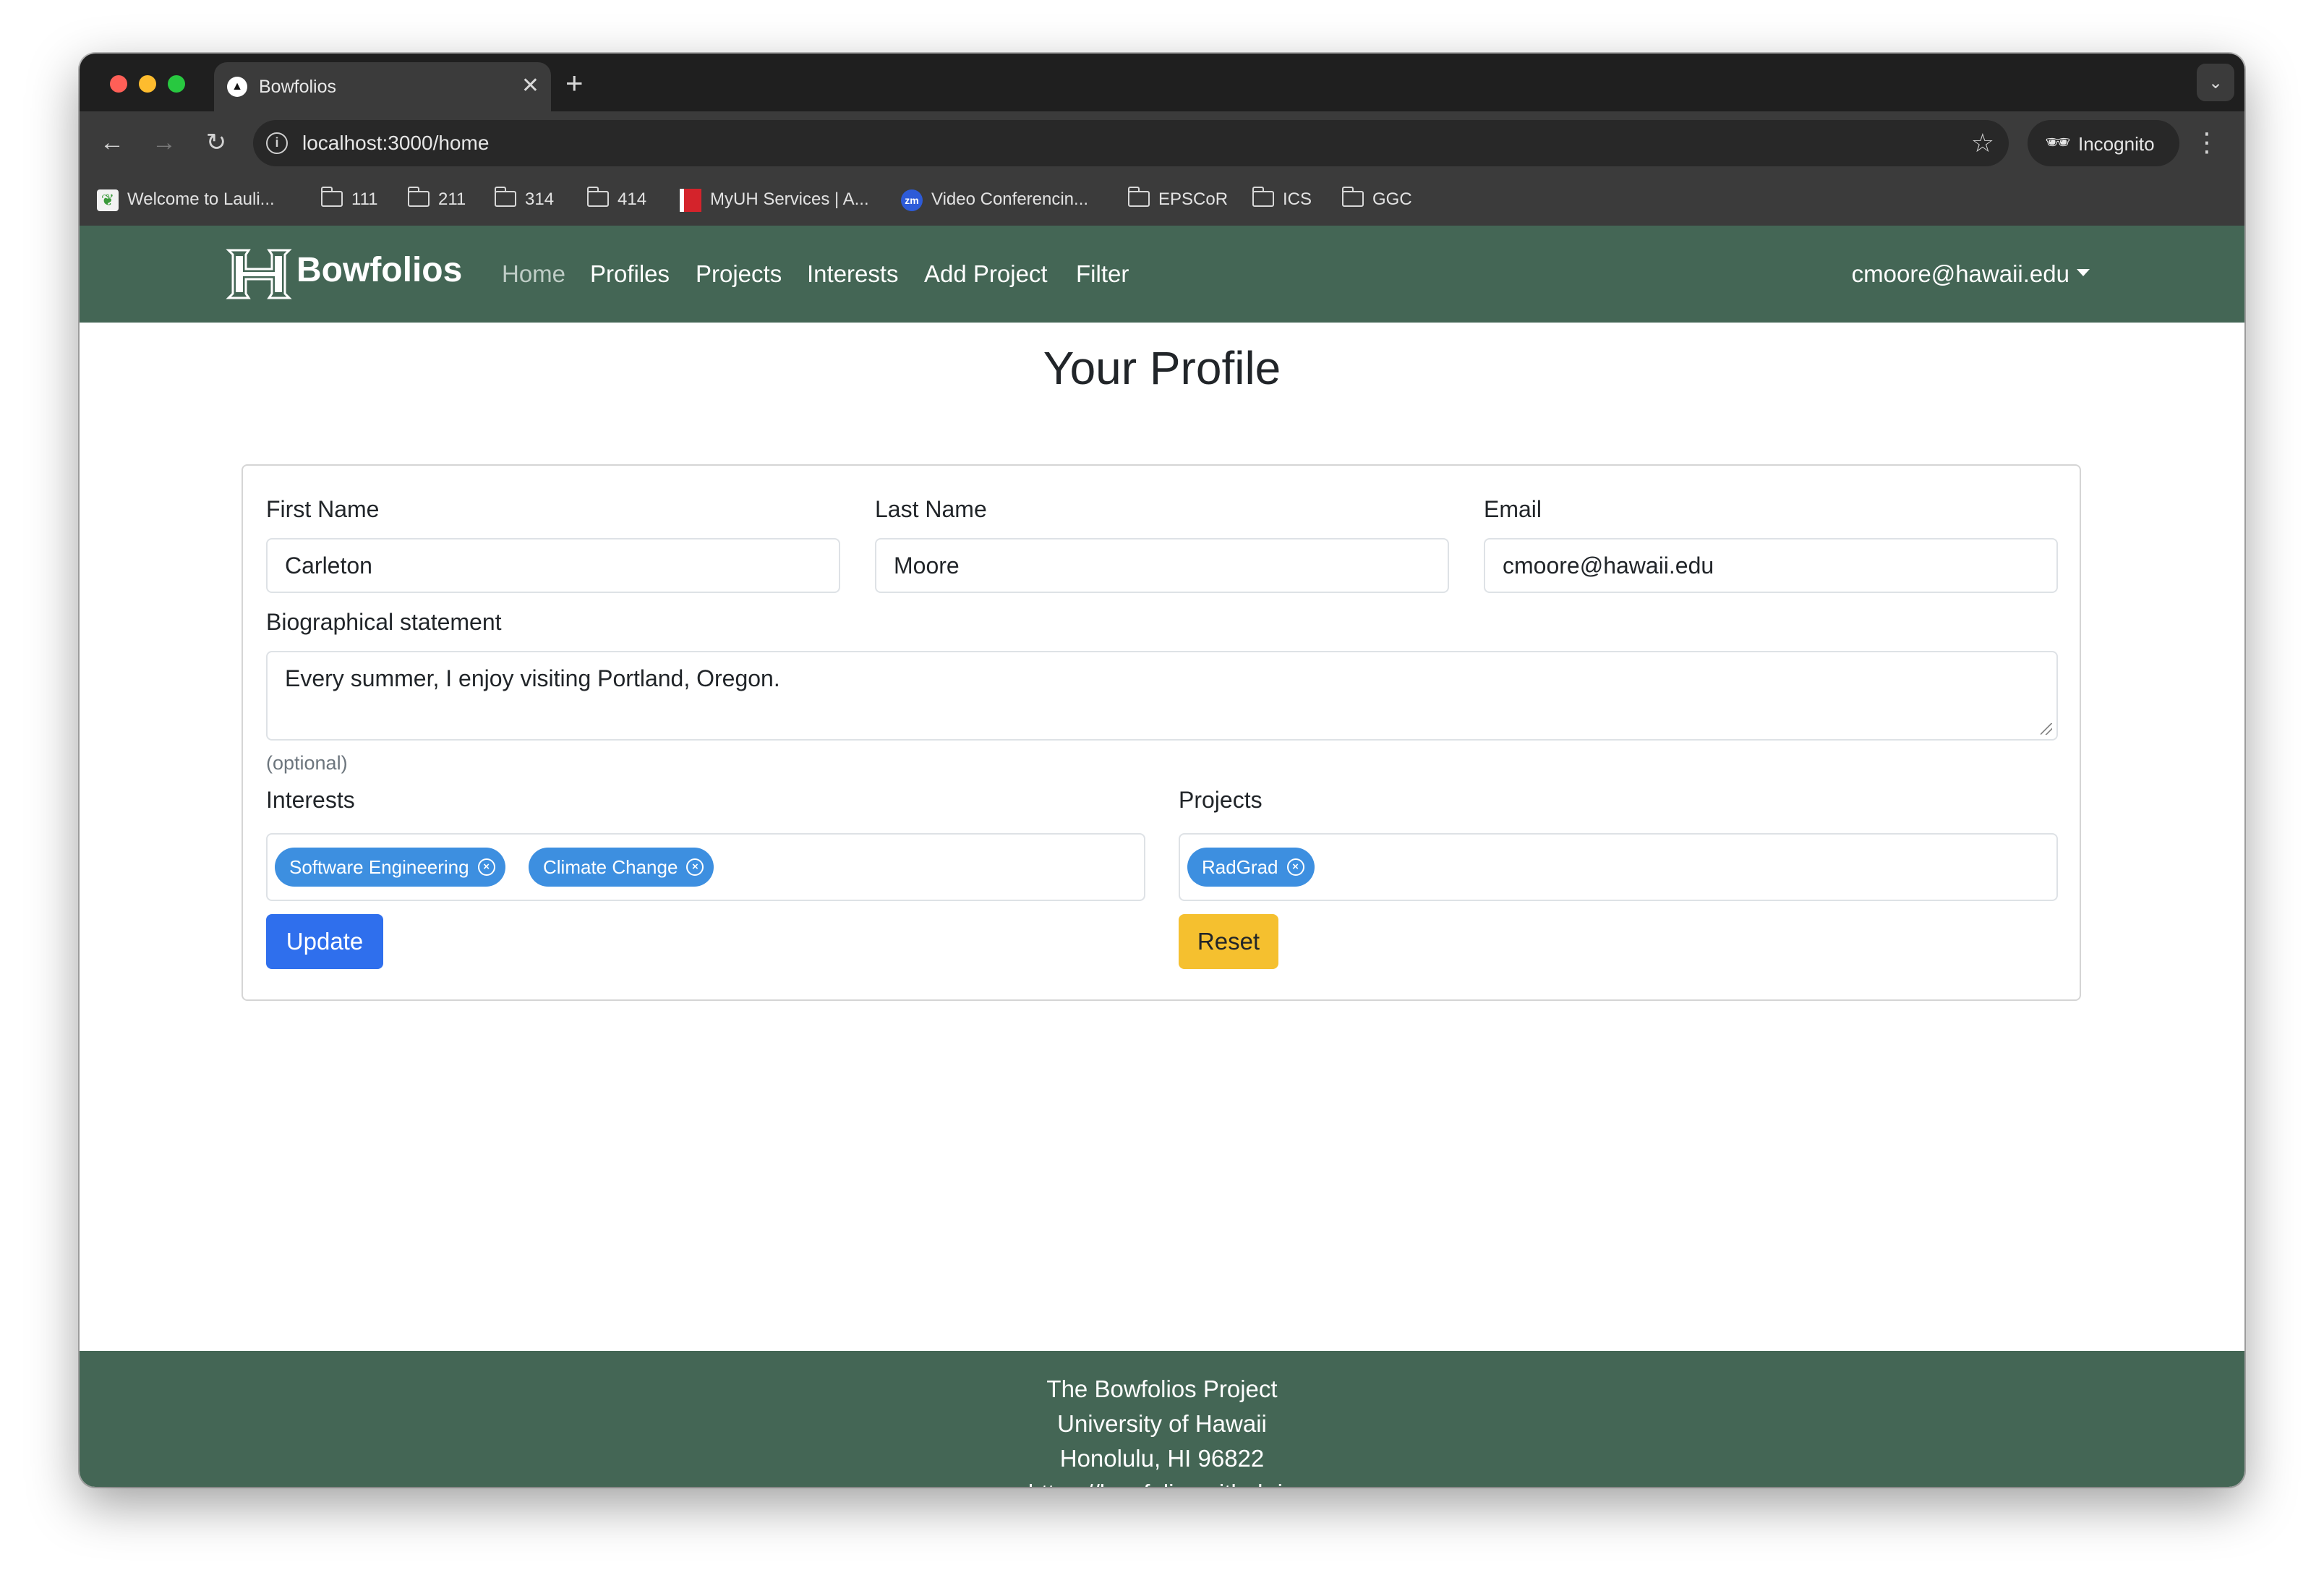  Describe the element at coordinates (1618, 867) in the screenshot. I see `projects-multiselect: RadGrad ×` at that location.